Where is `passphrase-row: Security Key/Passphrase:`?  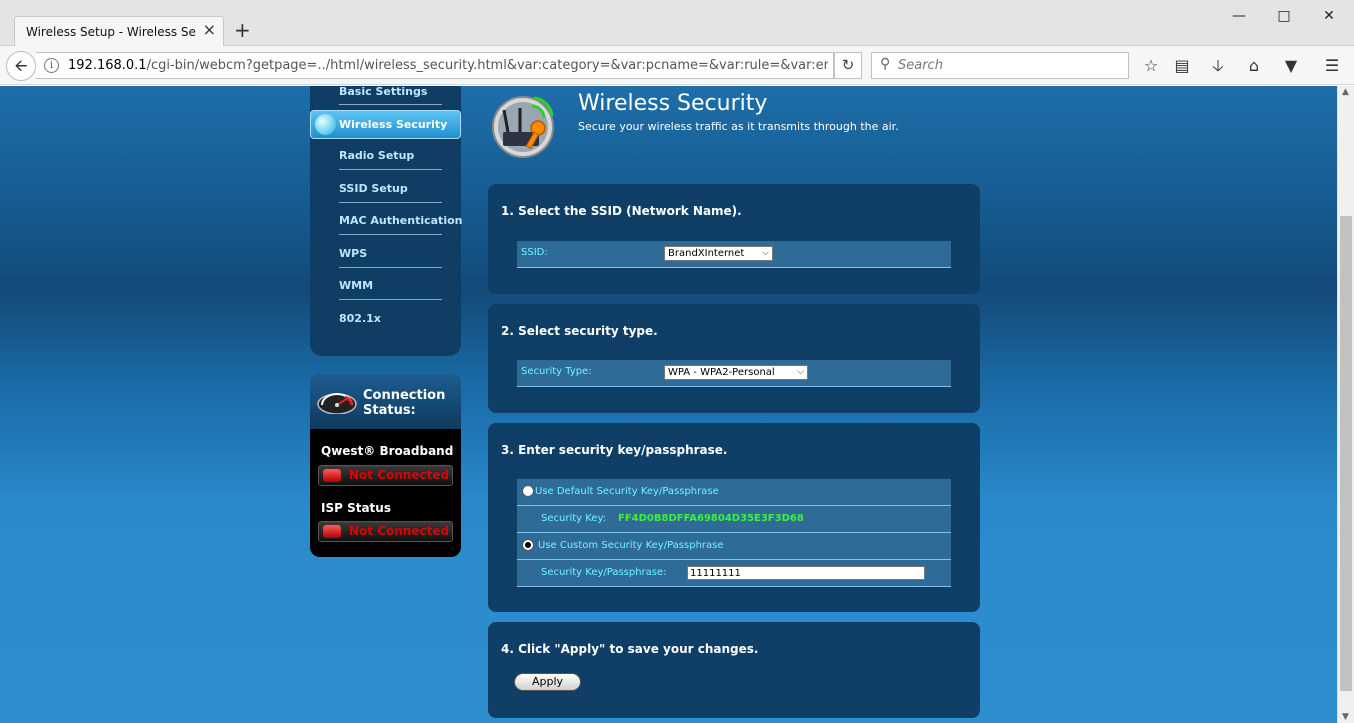 passphrase-row: Security Key/Passphrase: is located at coordinates (734, 573).